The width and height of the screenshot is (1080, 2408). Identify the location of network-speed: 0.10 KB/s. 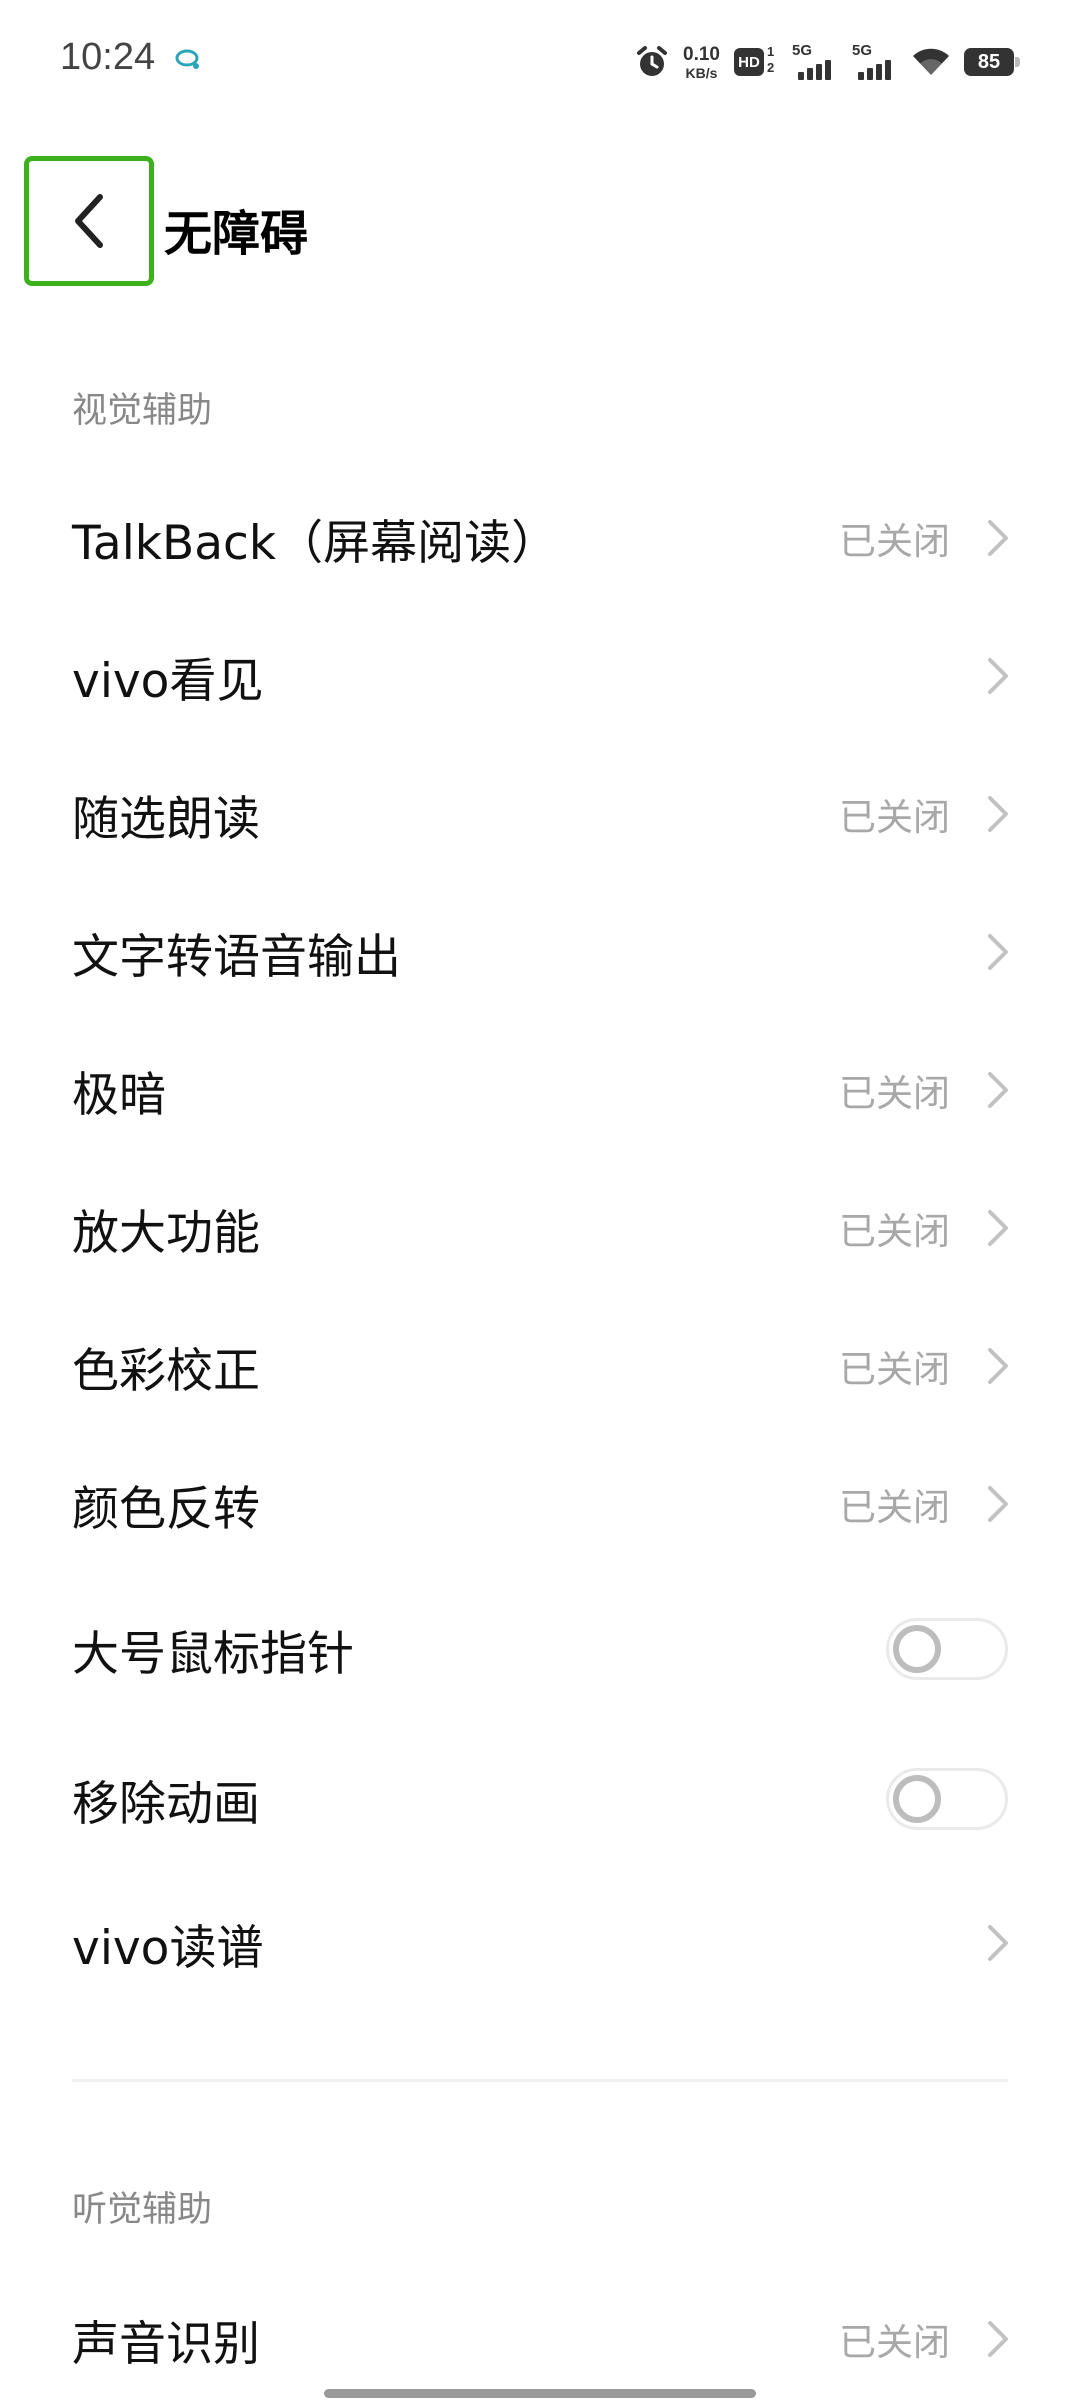
(701, 62).